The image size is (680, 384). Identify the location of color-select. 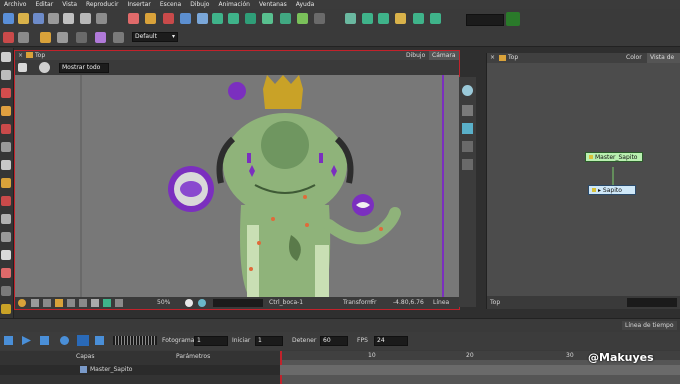
(485, 20).